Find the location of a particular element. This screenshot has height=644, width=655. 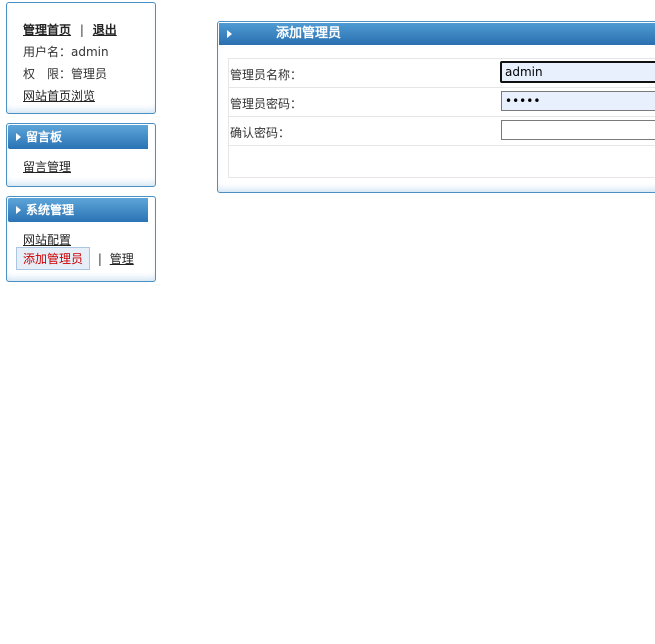

system-header: 系统管理 is located at coordinates (81, 210).